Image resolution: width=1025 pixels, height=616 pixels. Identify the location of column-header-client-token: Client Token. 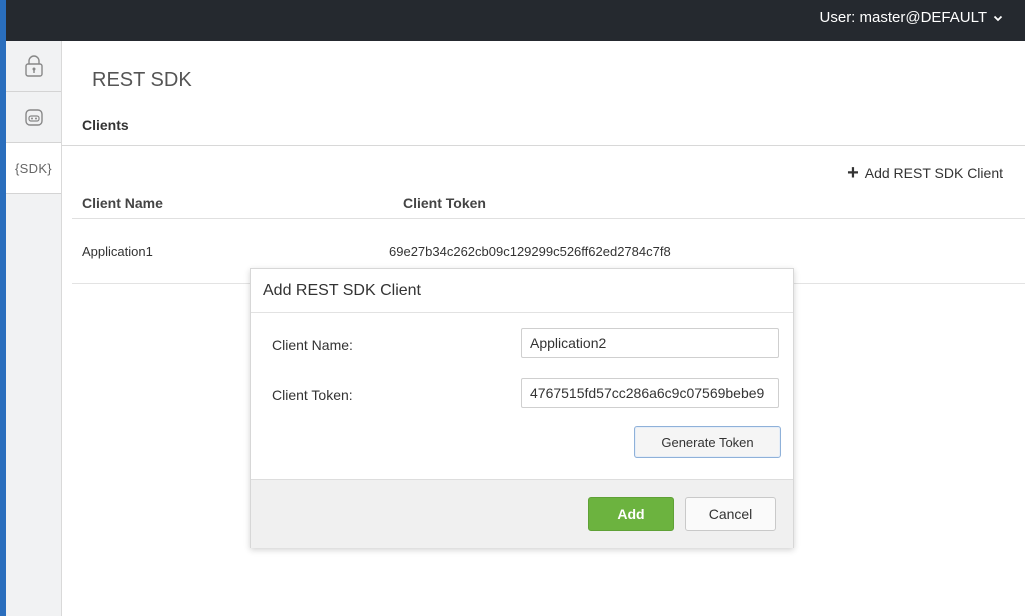
(444, 203).